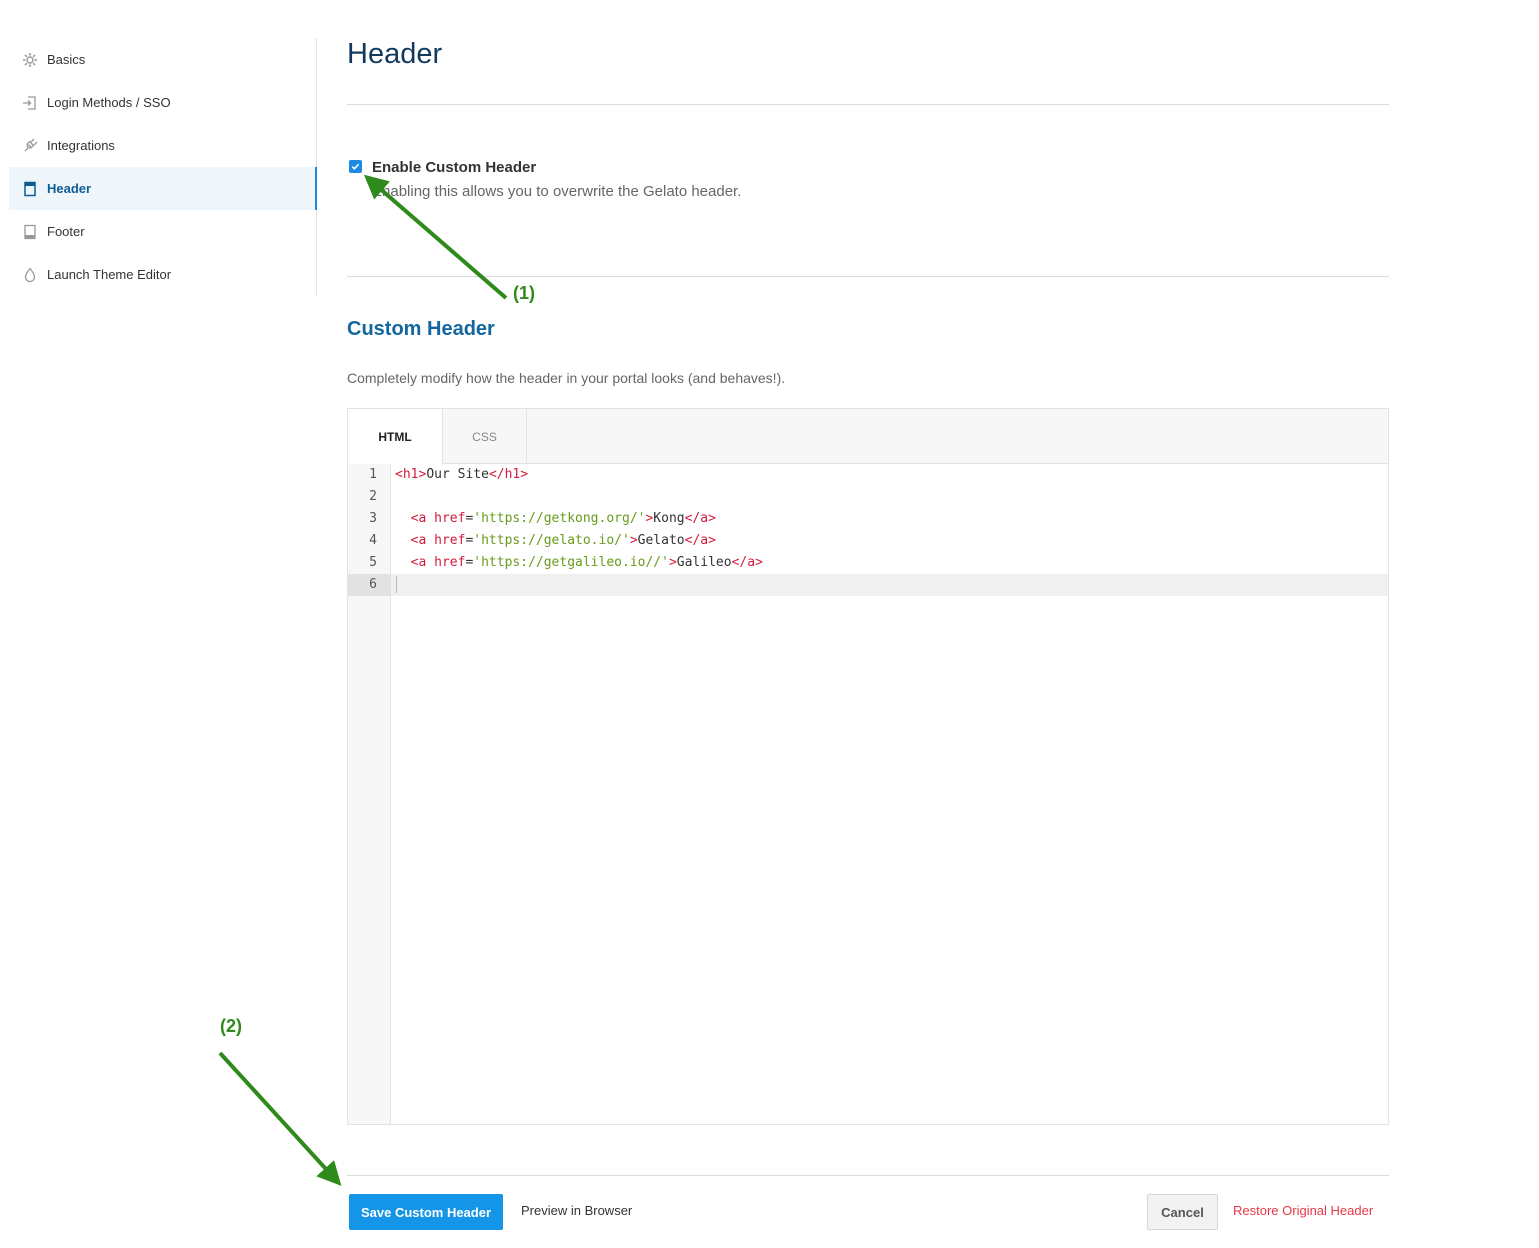 This screenshot has width=1539, height=1248. What do you see at coordinates (30, 60) in the screenshot?
I see `gear-icon` at bounding box center [30, 60].